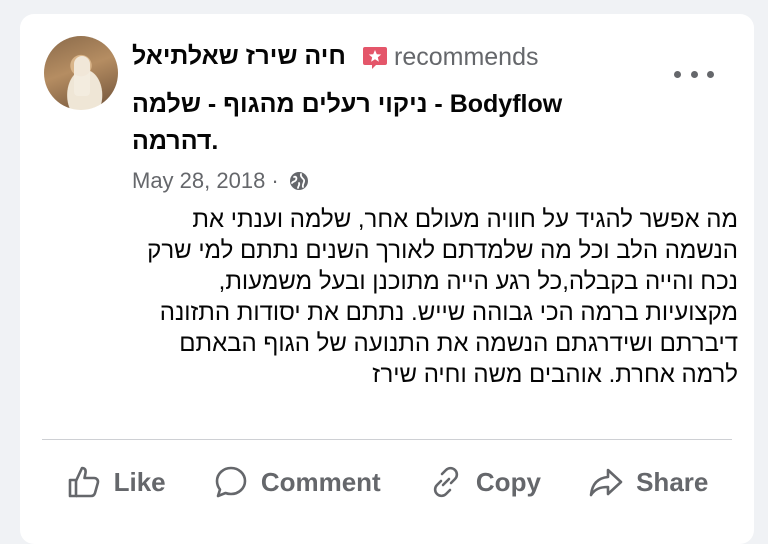  I want to click on post-meta: May 28, 2018 ·, so click(220, 181).